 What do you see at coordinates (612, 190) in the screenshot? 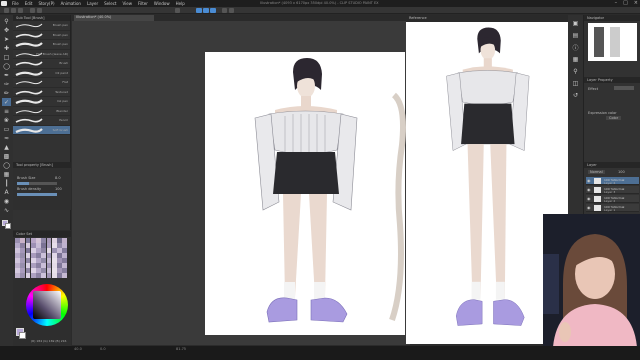
I see `layer-row: ◉ 100 %Normal Layer 3` at bounding box center [612, 190].